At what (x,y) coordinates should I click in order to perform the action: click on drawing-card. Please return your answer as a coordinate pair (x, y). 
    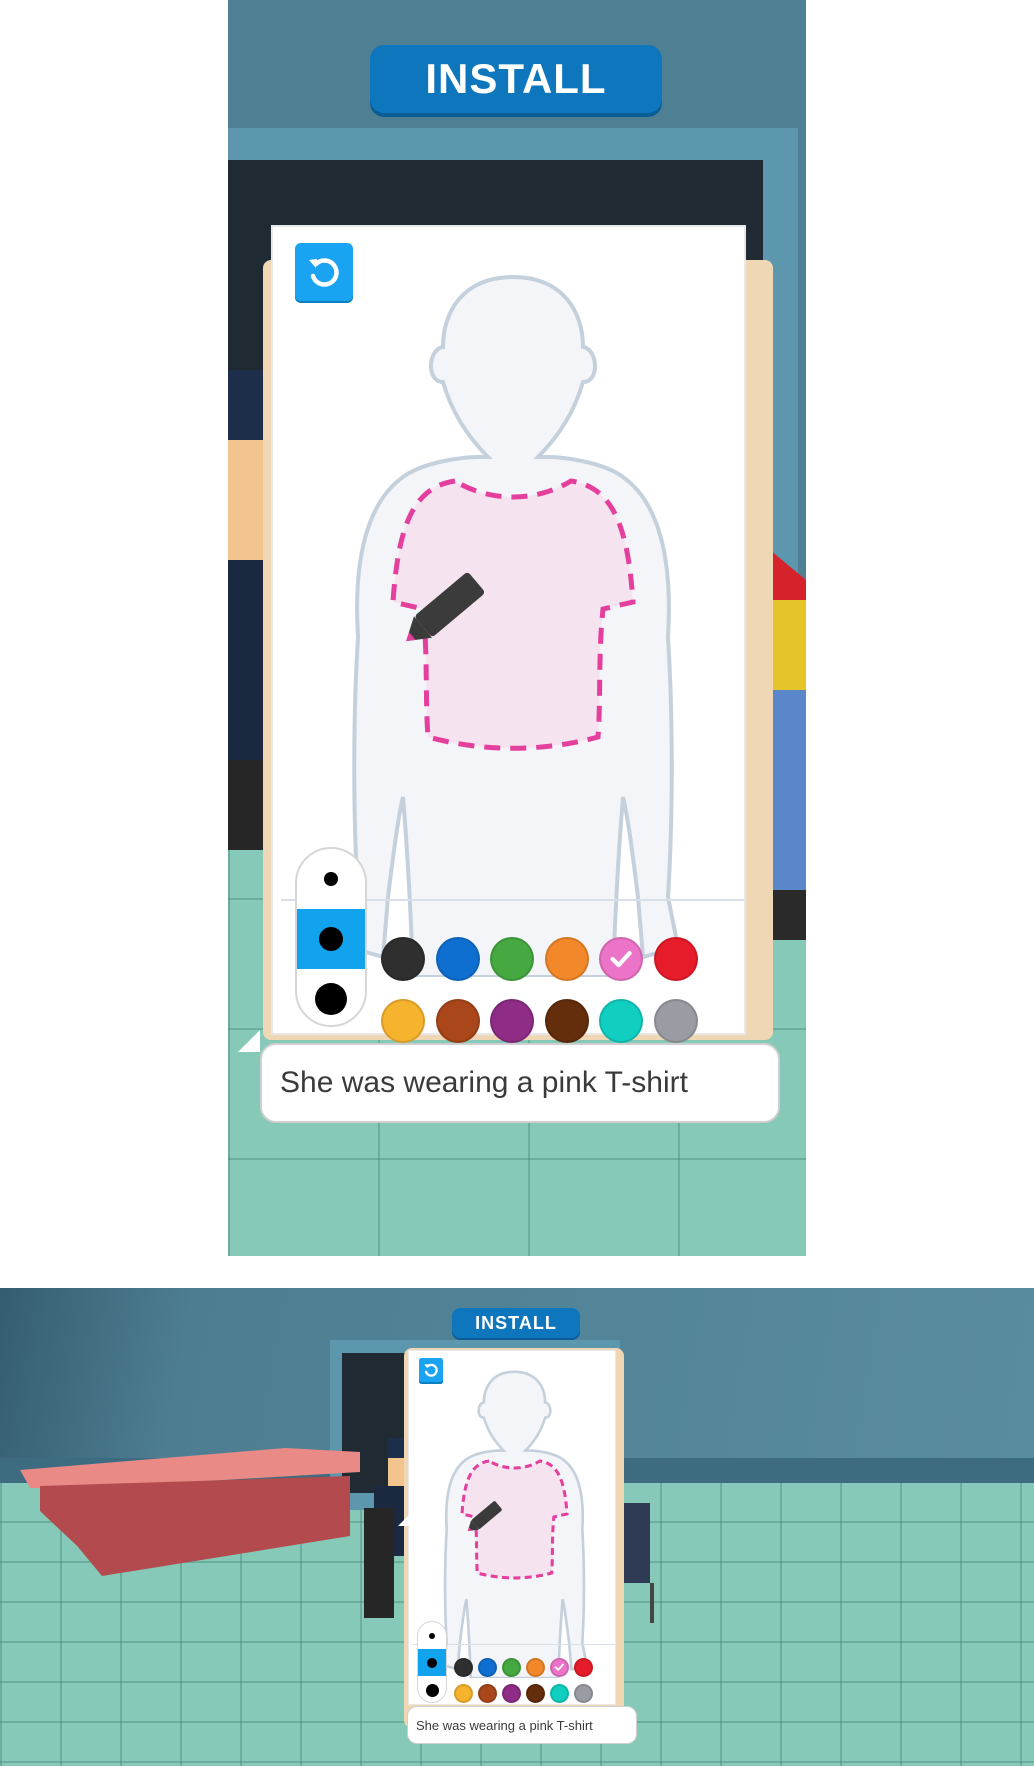
    Looking at the image, I should click on (512, 1527).